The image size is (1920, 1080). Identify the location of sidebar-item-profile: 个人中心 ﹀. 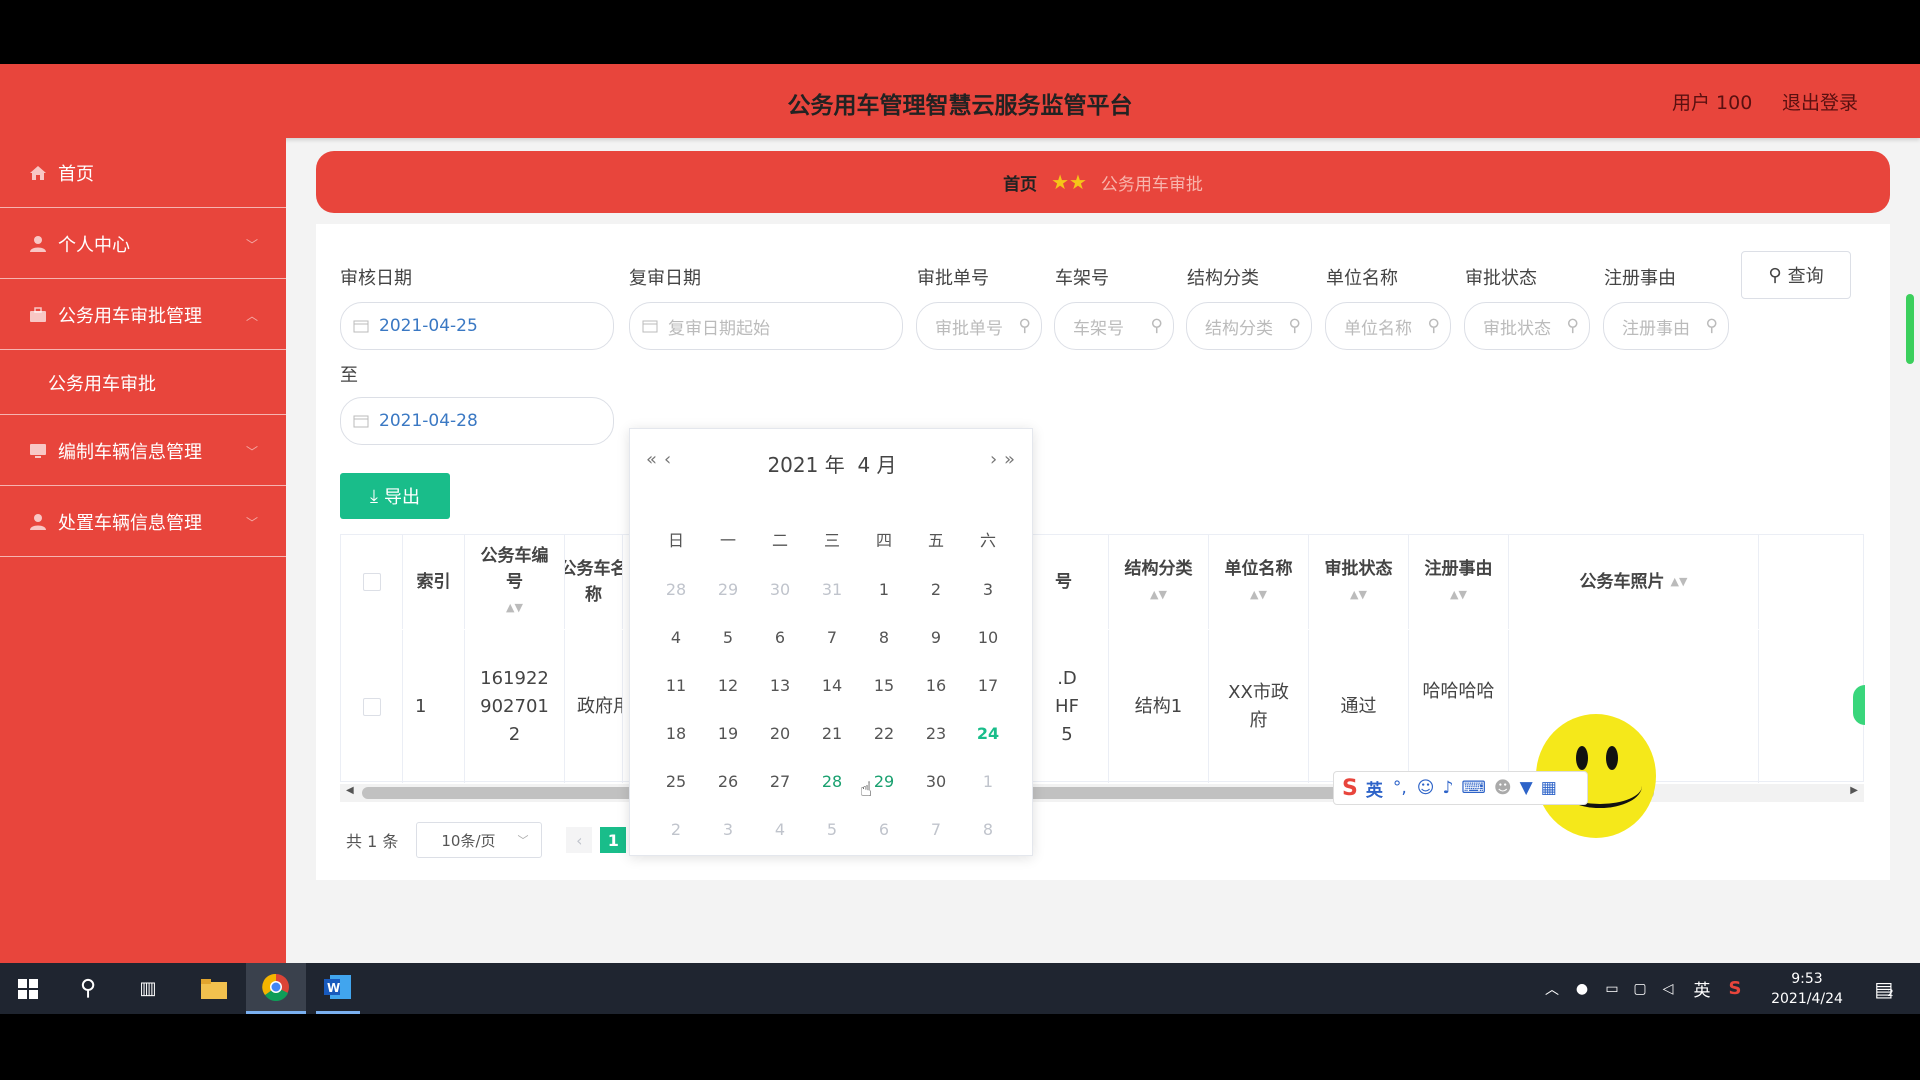
(143, 244).